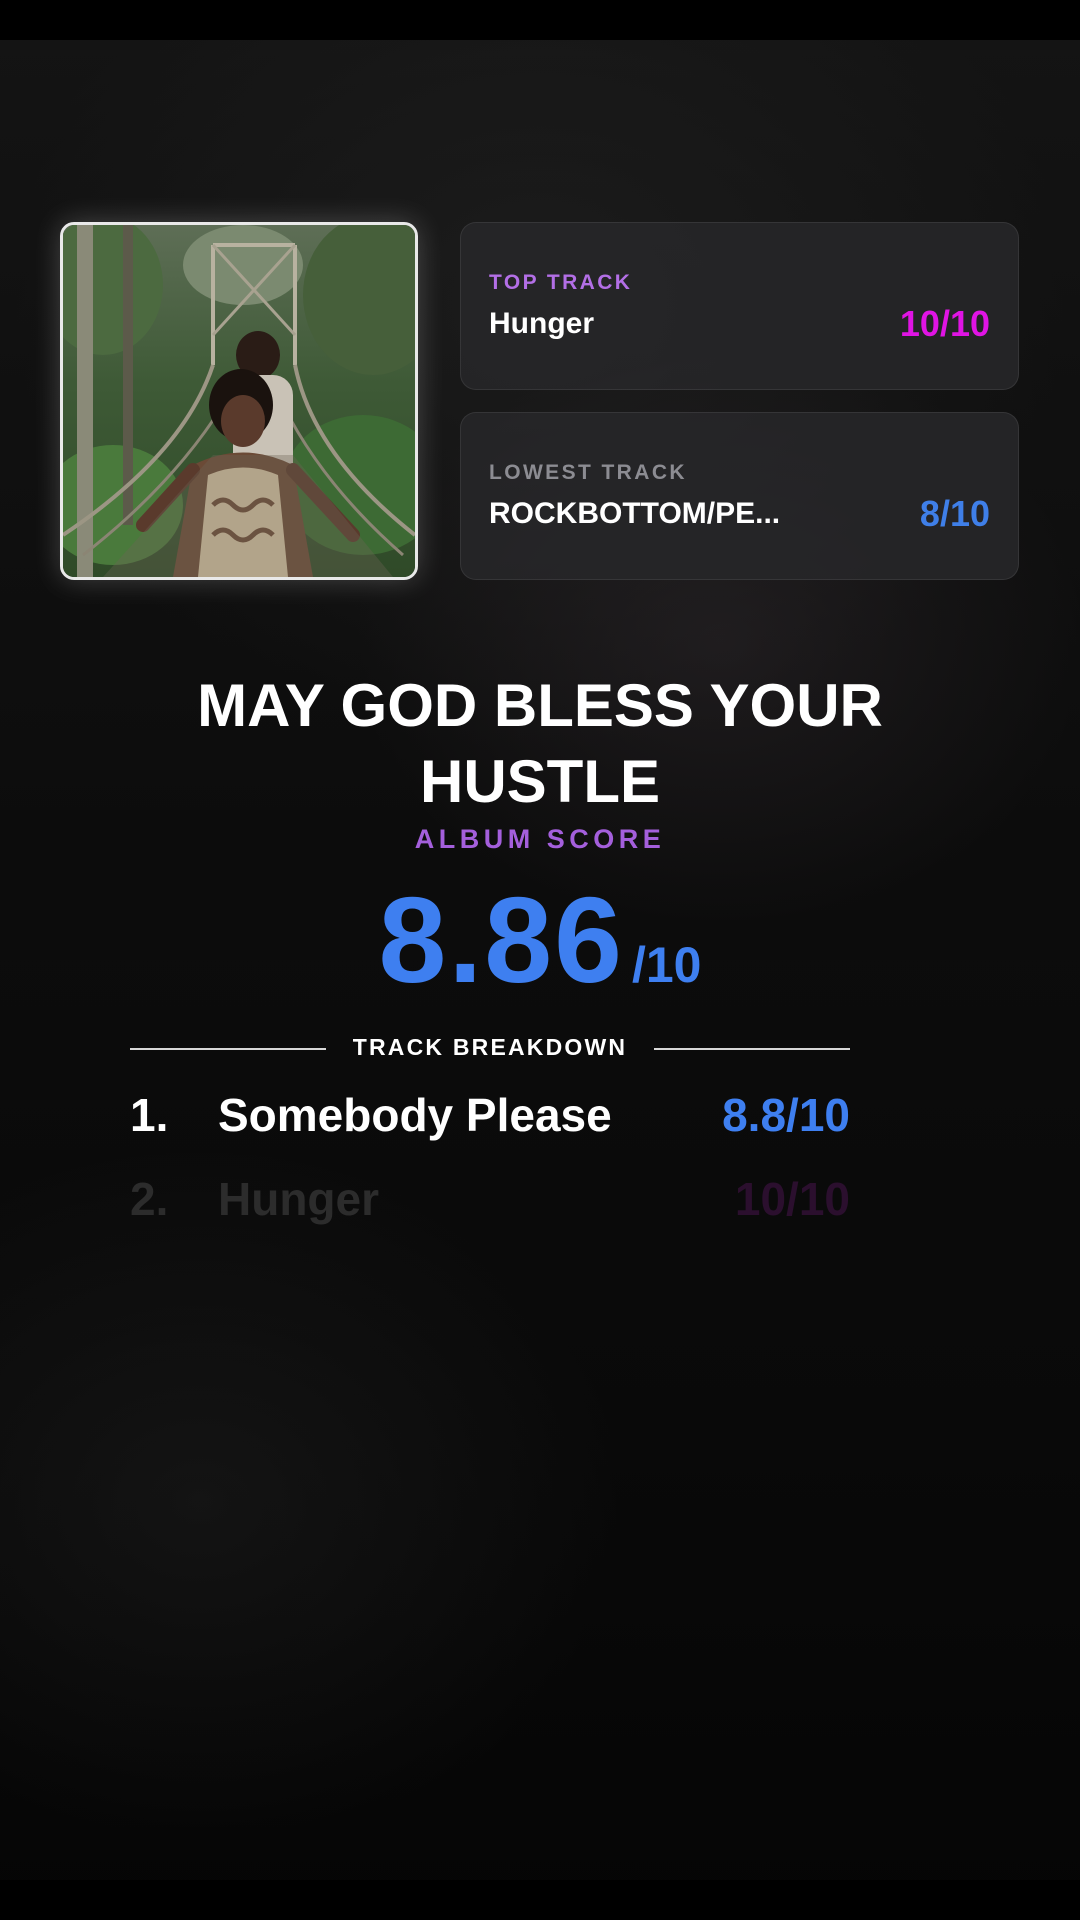 This screenshot has height=1920, width=1080. I want to click on album-score: 8.86/10, so click(540, 940).